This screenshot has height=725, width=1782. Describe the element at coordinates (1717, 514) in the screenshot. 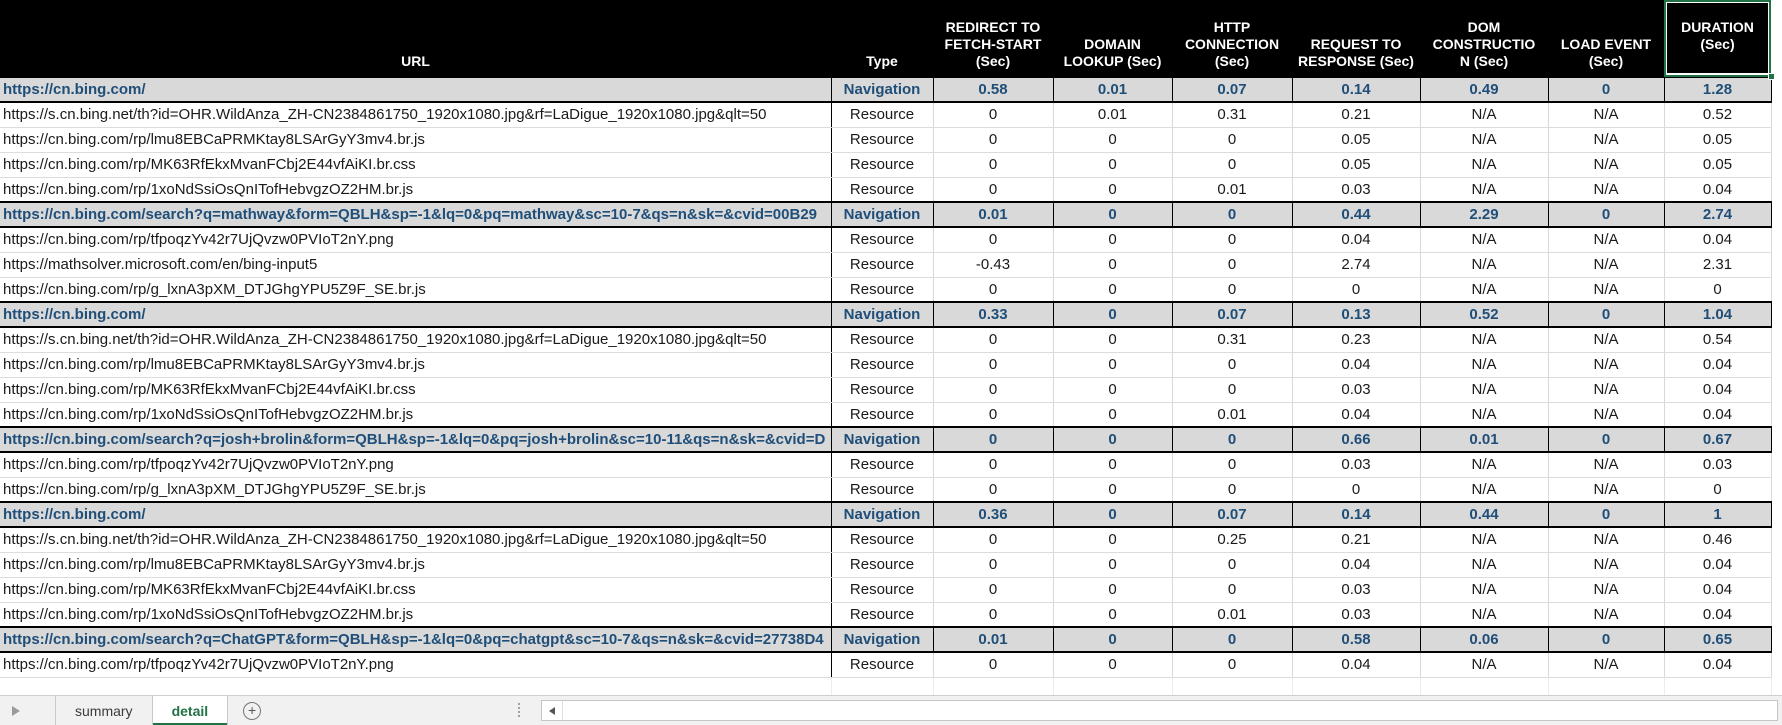

I see `duration-cell: 1` at that location.